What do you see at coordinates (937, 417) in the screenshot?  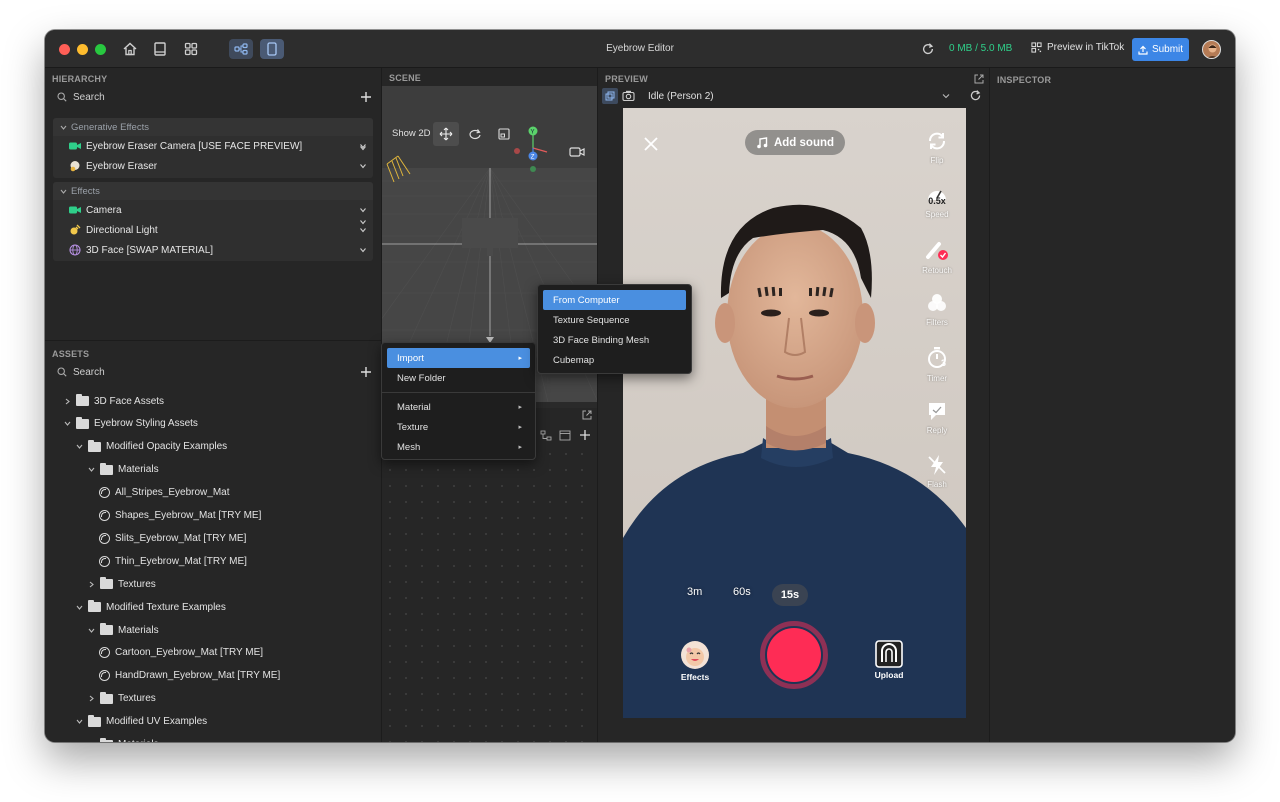 I see `reply-button: Reply` at bounding box center [937, 417].